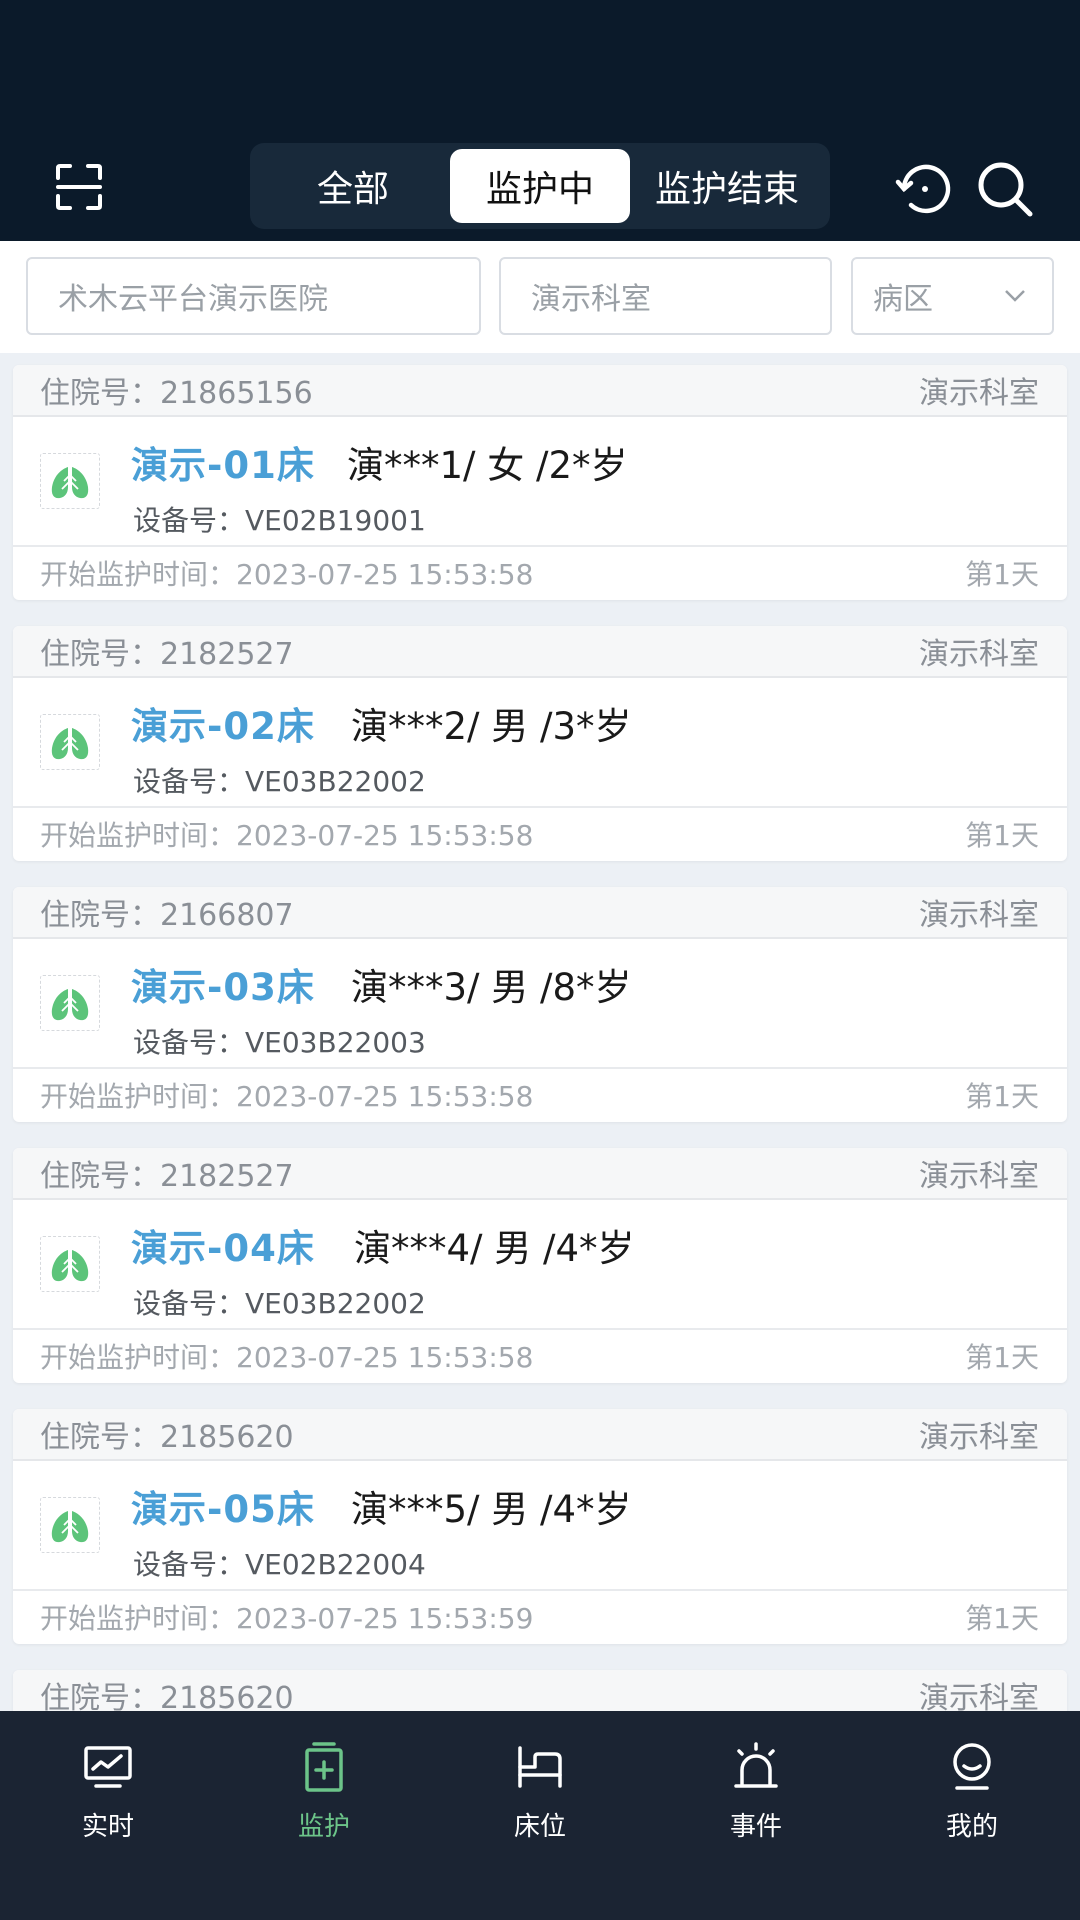 Image resolution: width=1080 pixels, height=1920 pixels. I want to click on history-button, so click(925, 189).